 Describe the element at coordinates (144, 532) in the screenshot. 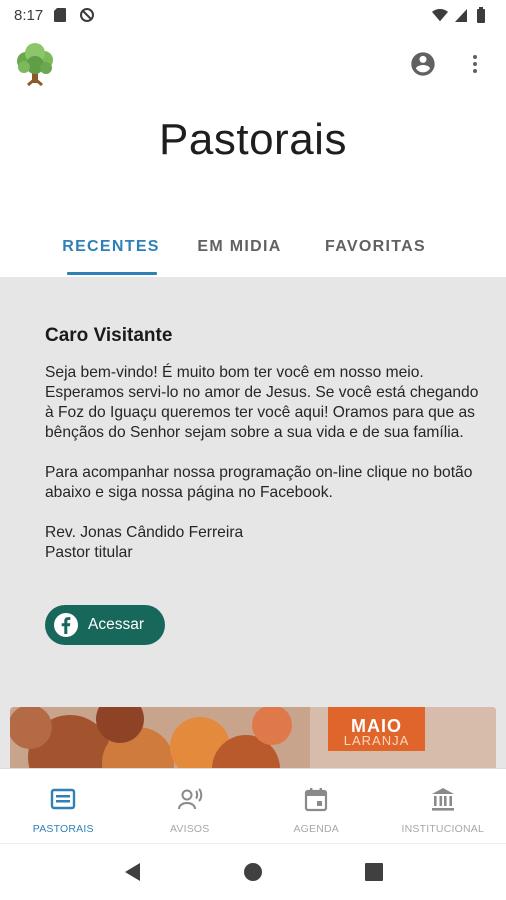

I see `signature-name: Rev. Jonas Cândido Ferreira` at that location.